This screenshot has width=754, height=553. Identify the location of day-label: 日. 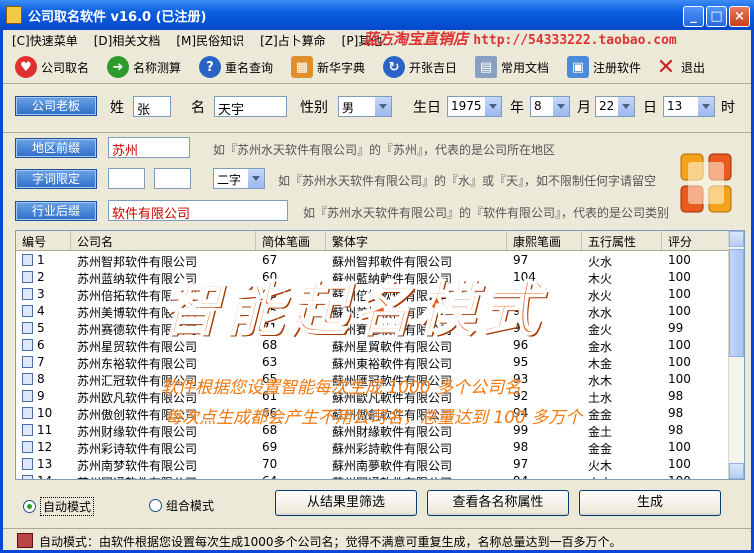
(650, 108).